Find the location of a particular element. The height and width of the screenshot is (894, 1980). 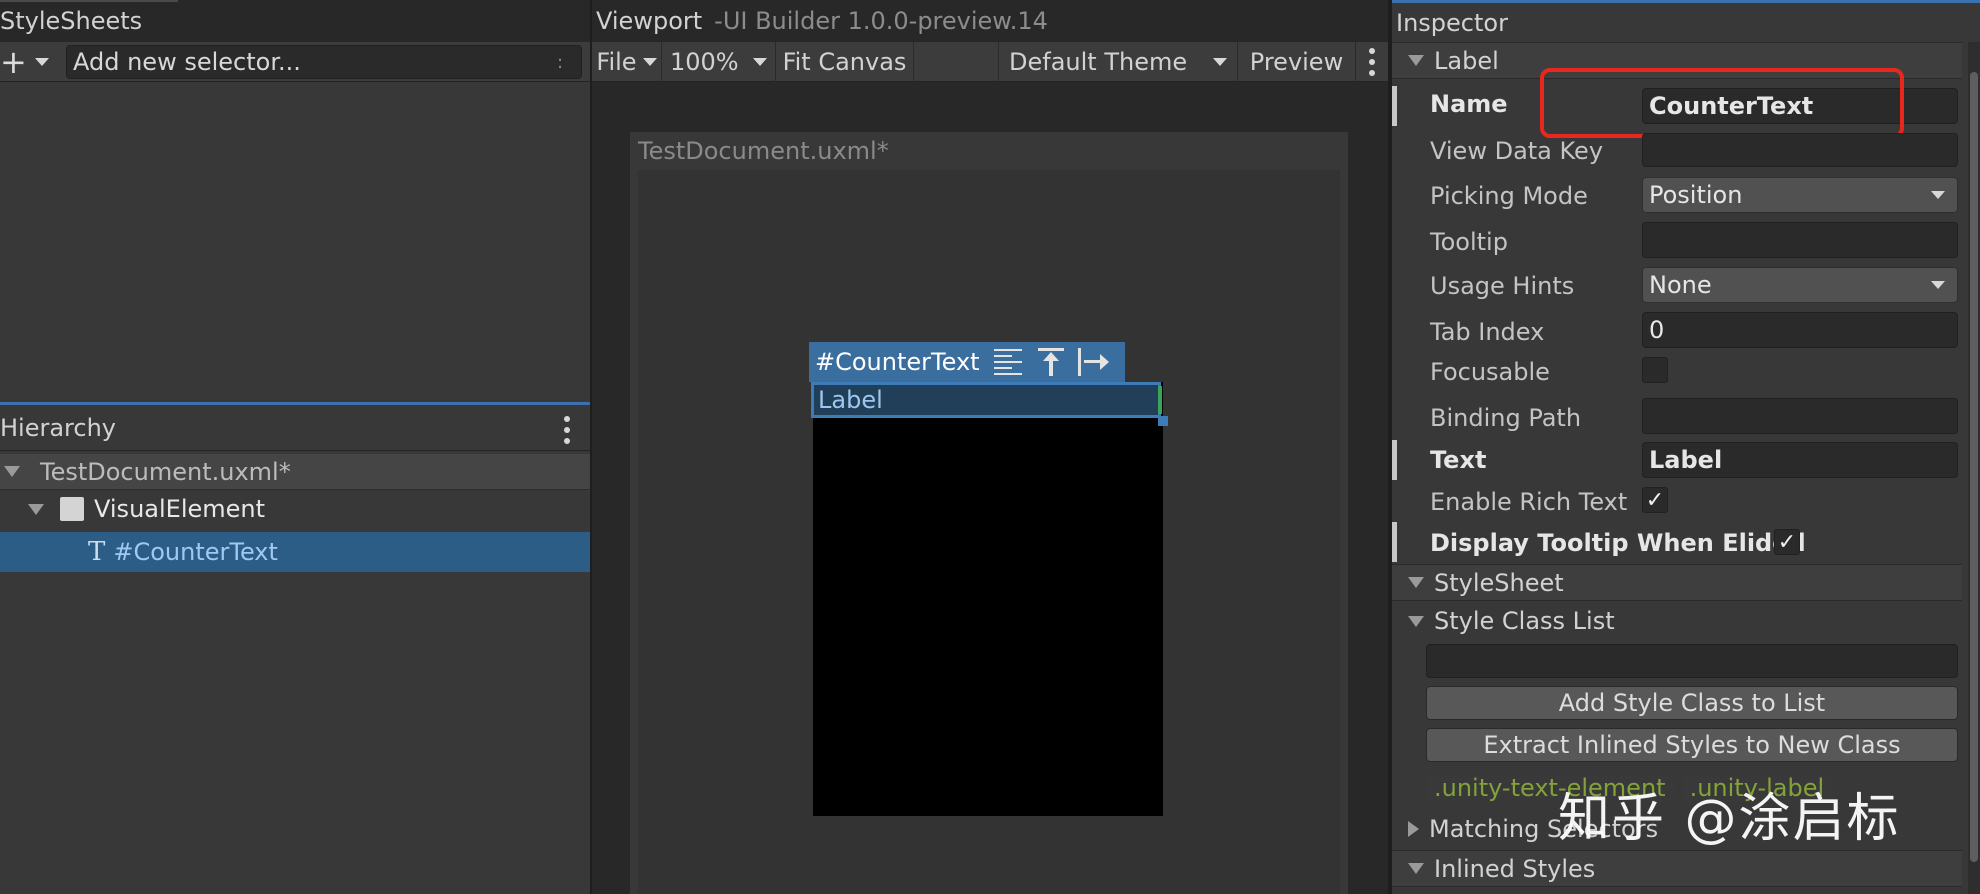

extract-inlined-styles-button: Extract Inlined Styles to New Class is located at coordinates (1692, 745).